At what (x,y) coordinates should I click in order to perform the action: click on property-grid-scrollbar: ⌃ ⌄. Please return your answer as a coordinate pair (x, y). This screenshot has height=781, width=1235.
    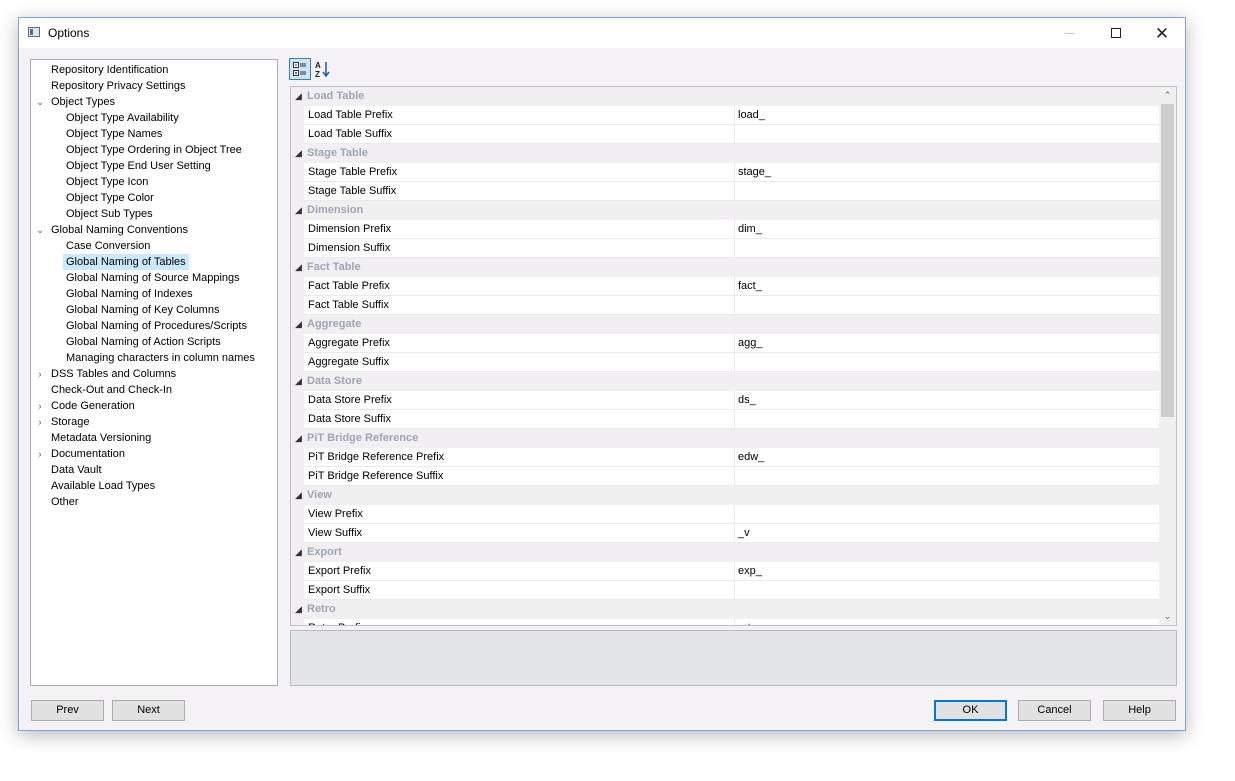
    Looking at the image, I should click on (1167, 356).